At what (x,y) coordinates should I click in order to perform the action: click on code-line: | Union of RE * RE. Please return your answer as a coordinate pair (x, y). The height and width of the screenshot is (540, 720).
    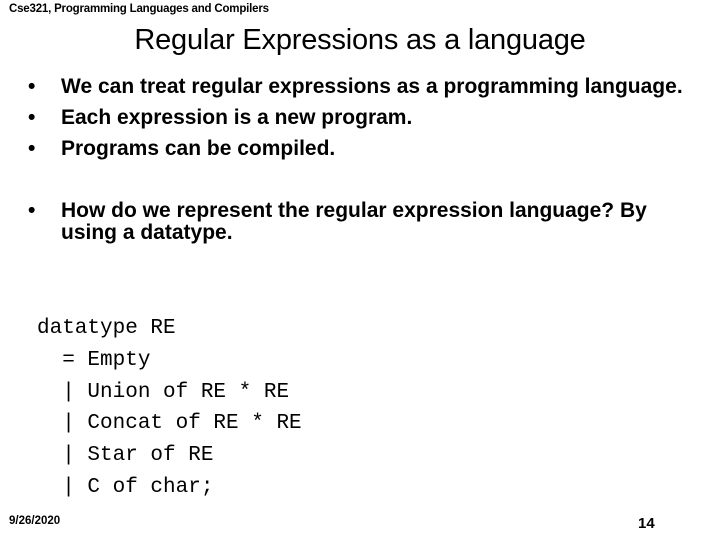
    Looking at the image, I should click on (163, 392).